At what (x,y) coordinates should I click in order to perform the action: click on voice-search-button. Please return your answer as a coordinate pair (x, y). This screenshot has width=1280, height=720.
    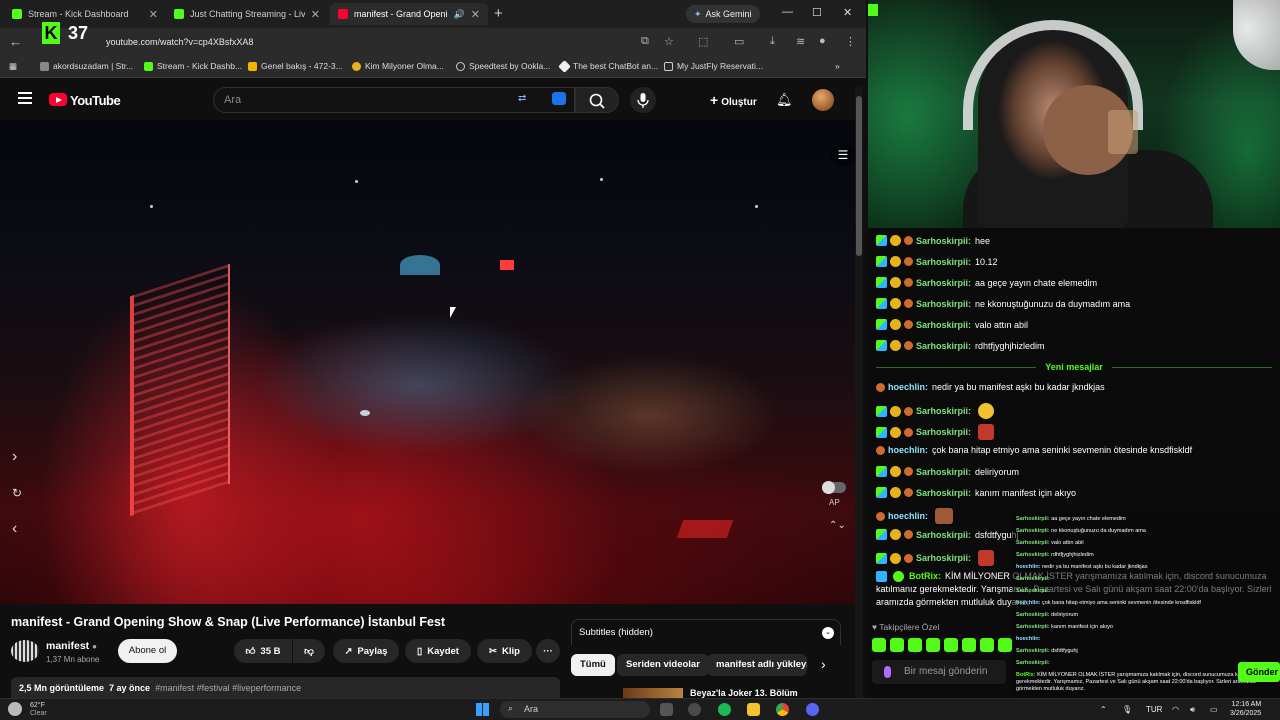
    Looking at the image, I should click on (643, 100).